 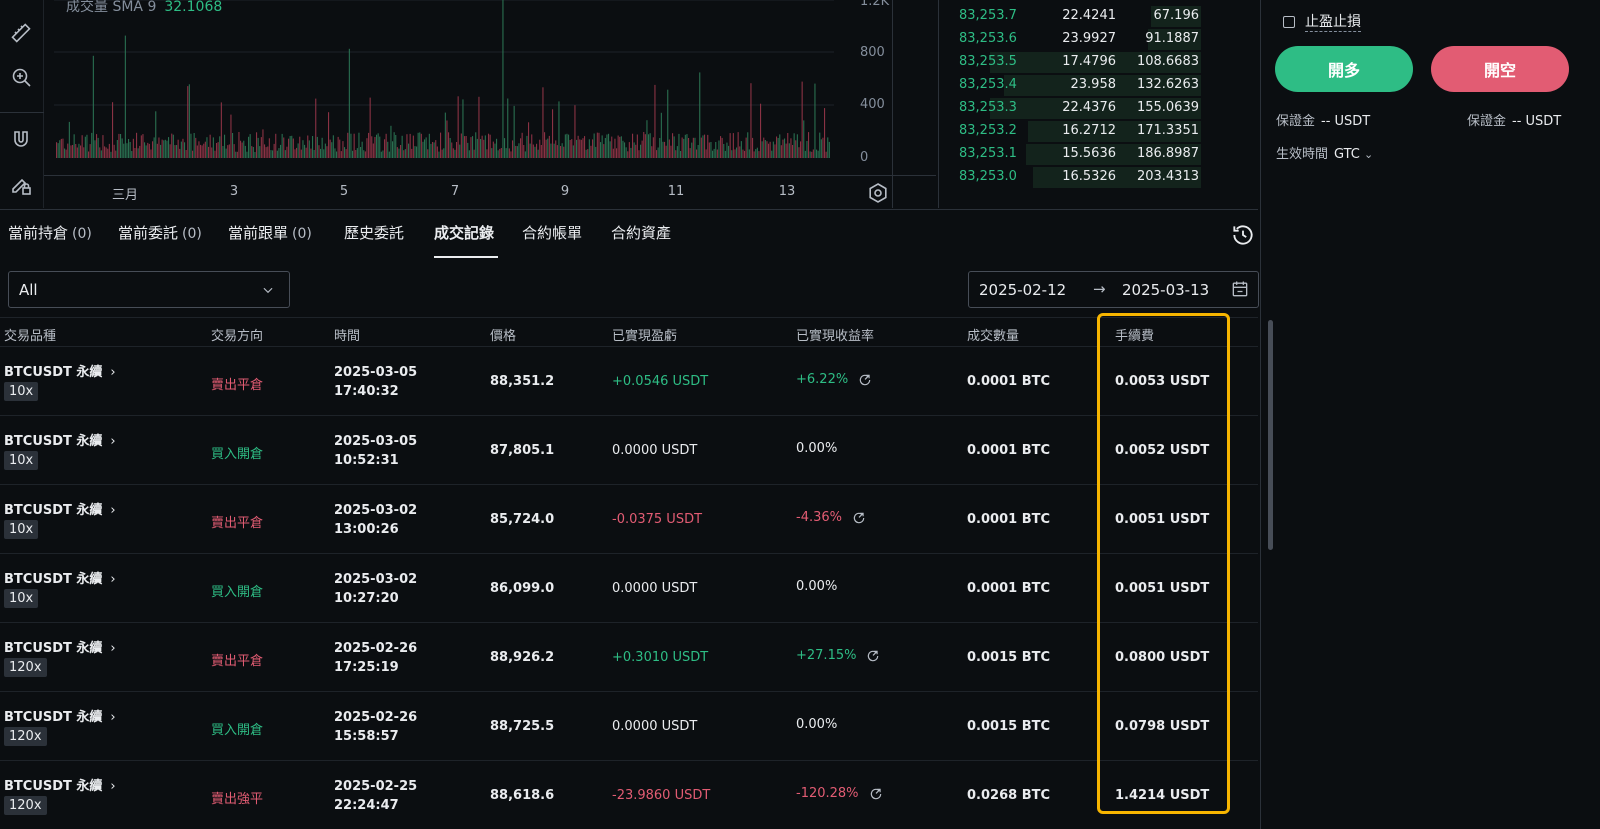 I want to click on date-from: 2025-02-12, so click(x=1022, y=290).